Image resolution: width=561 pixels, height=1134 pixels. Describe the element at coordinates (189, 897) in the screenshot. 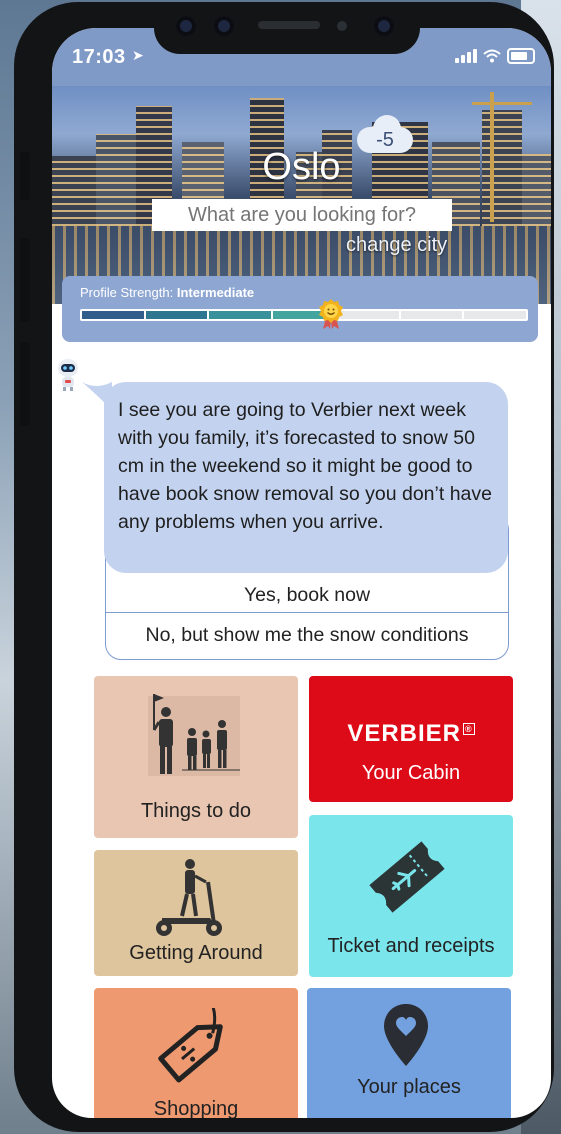

I see `scooter-icon` at that location.